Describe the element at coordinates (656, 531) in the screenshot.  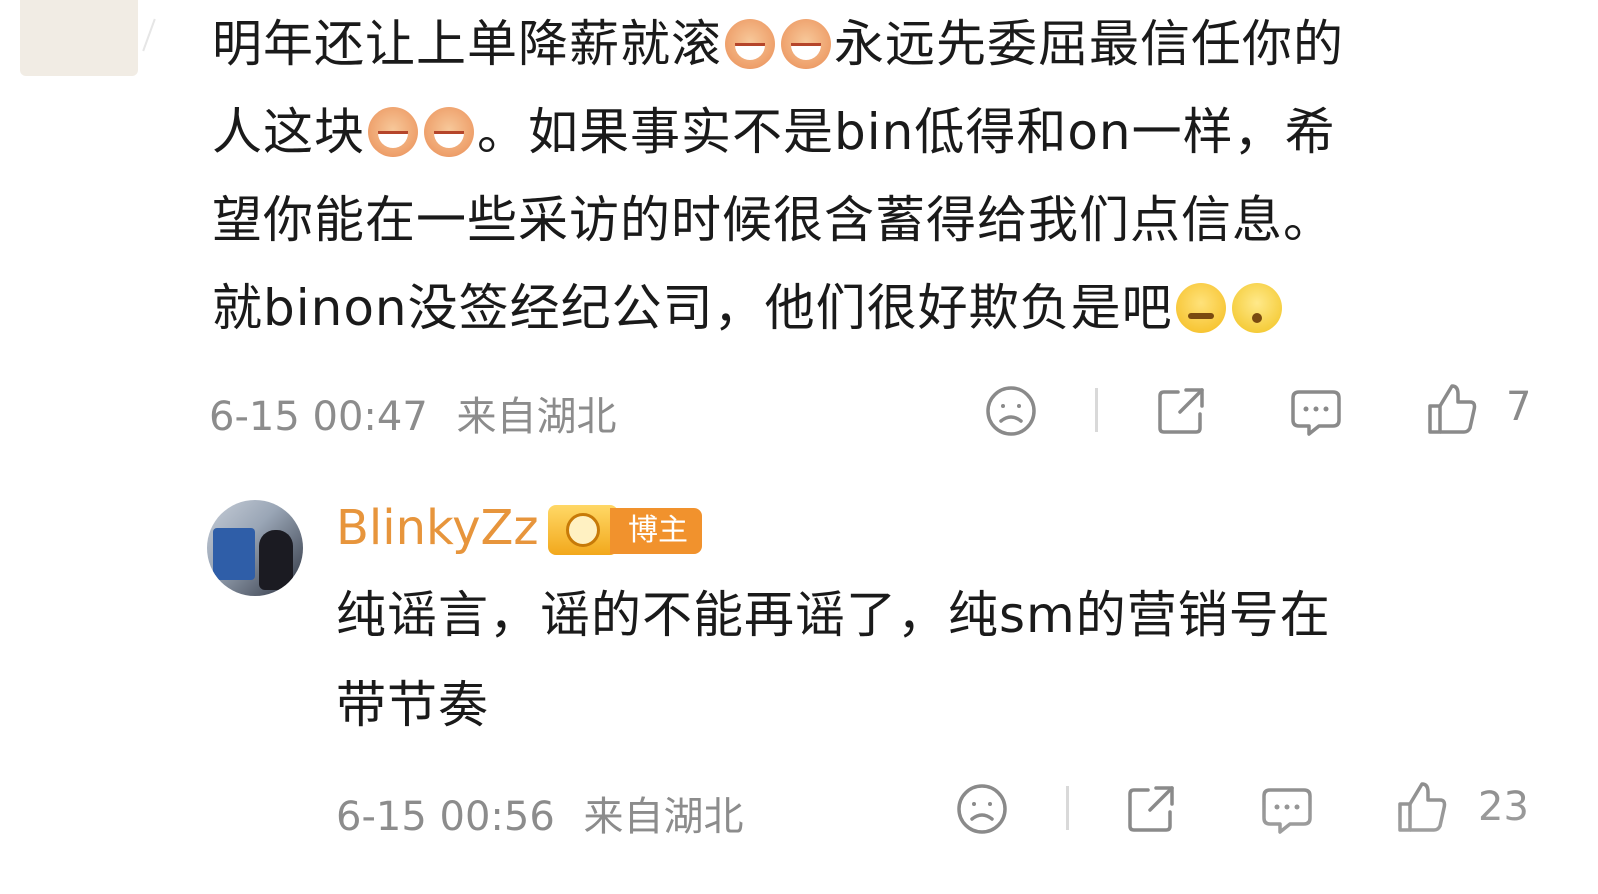
I see `author-badge: 博主` at that location.